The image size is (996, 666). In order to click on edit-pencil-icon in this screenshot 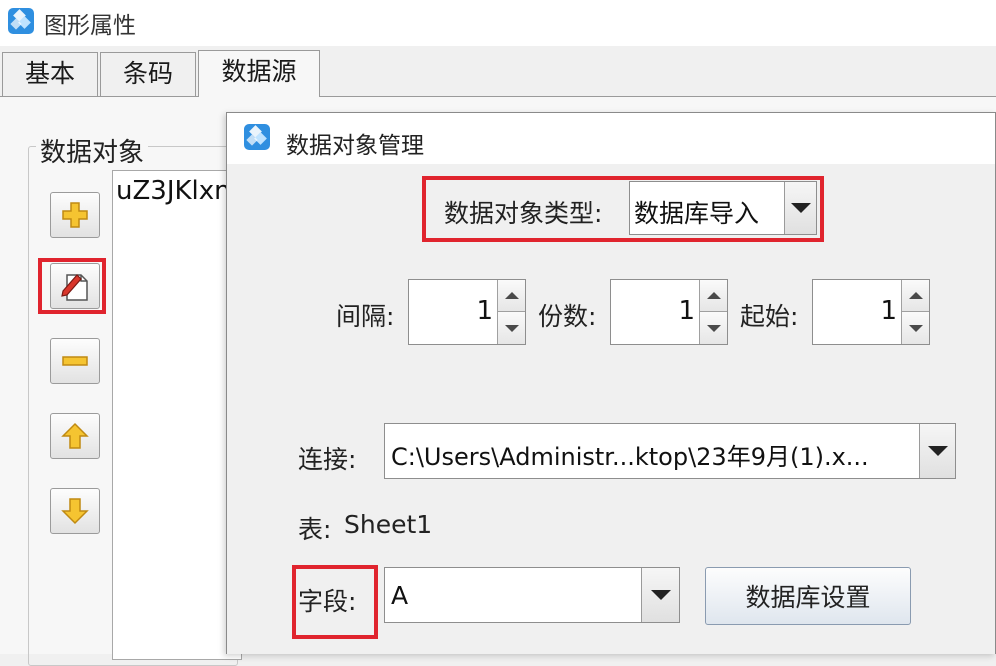, I will do `click(74, 287)`.